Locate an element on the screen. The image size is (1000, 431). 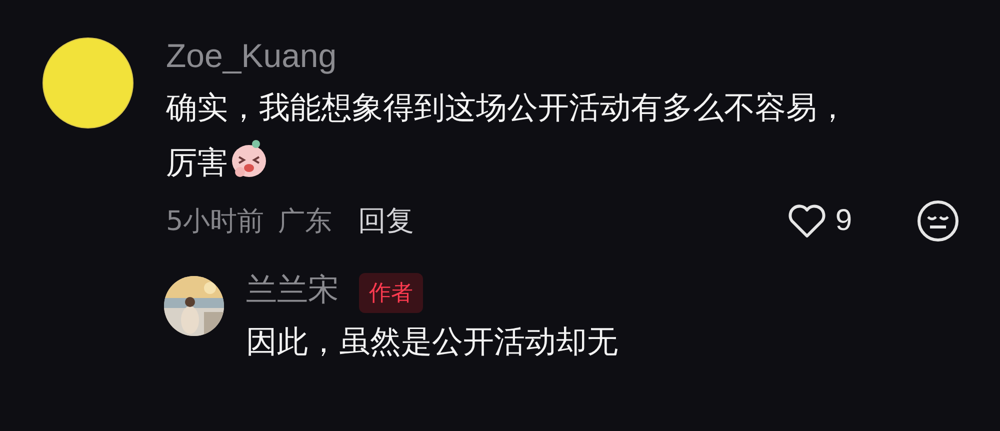
username: 兰兰宋 is located at coordinates (292, 290).